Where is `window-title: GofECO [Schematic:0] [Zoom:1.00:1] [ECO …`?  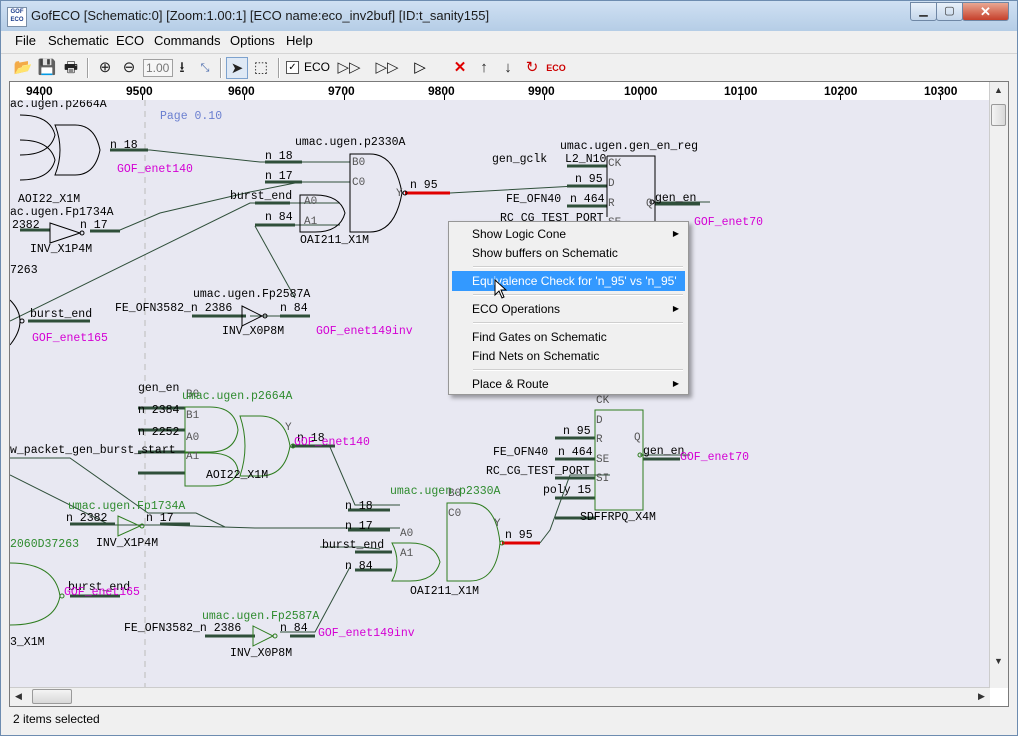
window-title: GofECO [Schematic:0] [Zoom:1.00:1] [ECO … is located at coordinates (260, 15).